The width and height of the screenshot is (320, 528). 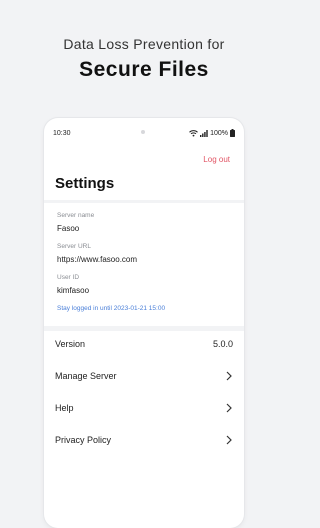 I want to click on page-title: Settings, so click(x=85, y=183).